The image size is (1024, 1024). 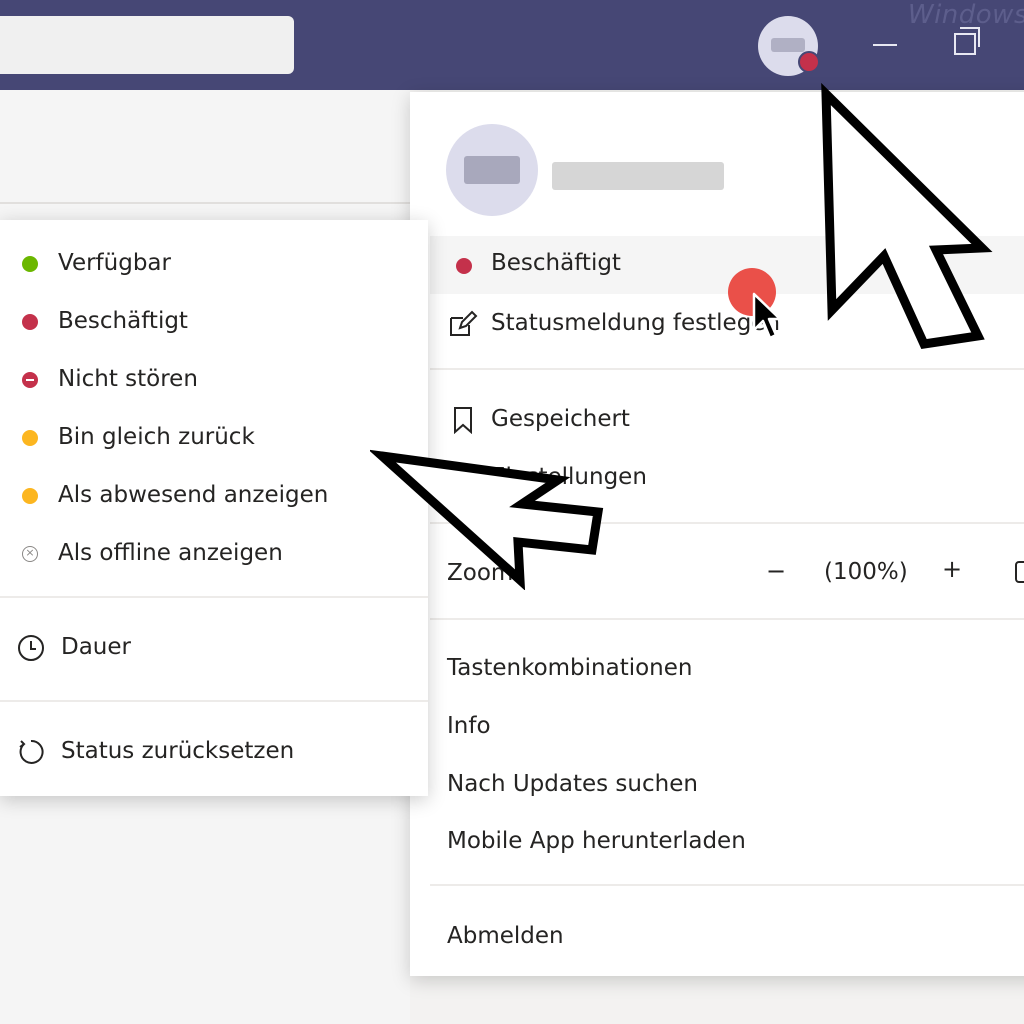 I want to click on zoom-label: Zoom, so click(x=480, y=573).